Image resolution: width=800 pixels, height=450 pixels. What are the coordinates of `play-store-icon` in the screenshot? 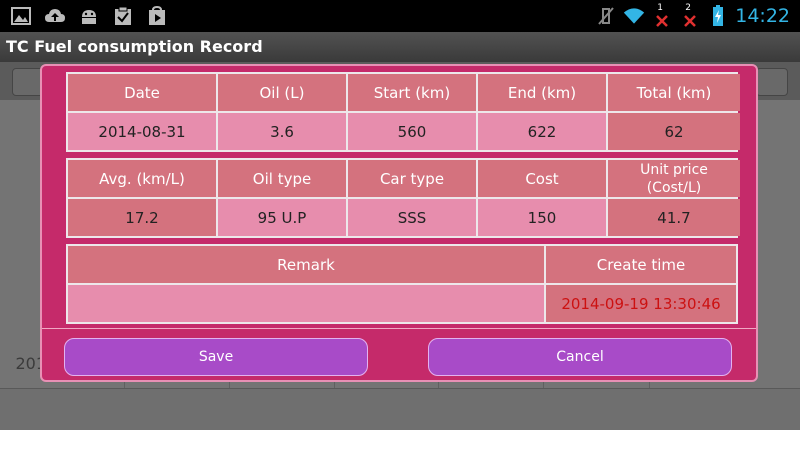 It's located at (157, 16).